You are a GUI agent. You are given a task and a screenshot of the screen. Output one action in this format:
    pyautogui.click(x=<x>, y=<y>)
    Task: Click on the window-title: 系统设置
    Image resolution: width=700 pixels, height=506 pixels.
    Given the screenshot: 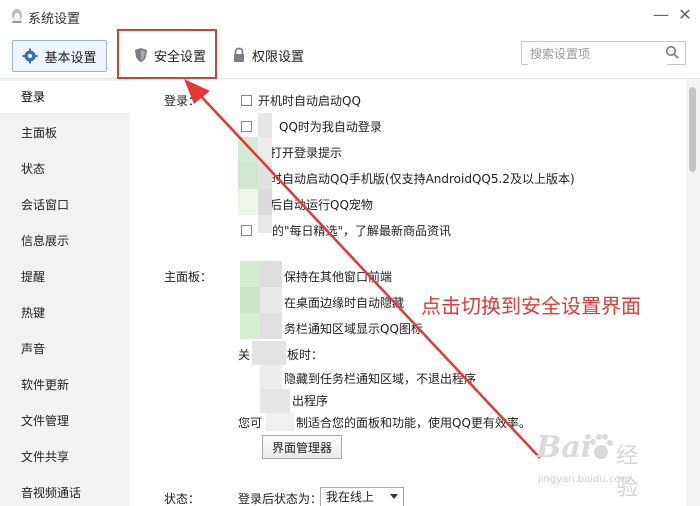 What is the action you would take?
    pyautogui.click(x=54, y=19)
    